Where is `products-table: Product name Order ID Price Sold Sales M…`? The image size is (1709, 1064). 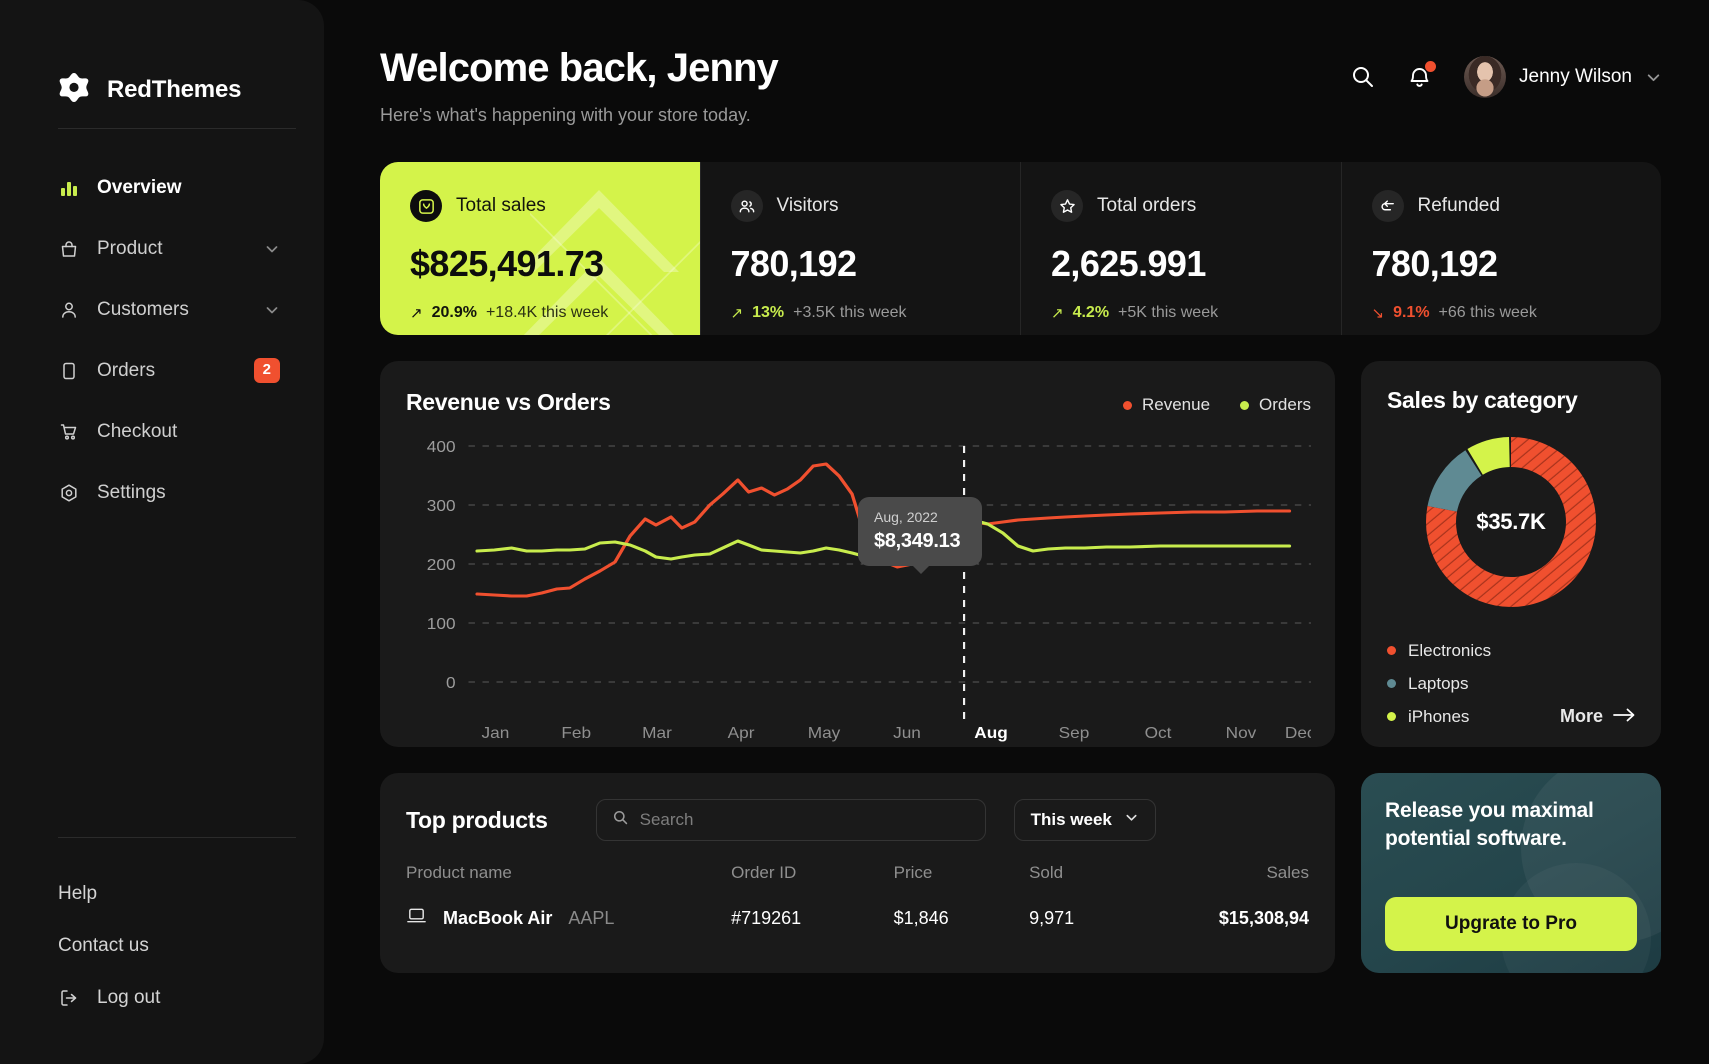 products-table: Product name Order ID Price Sold Sales M… is located at coordinates (857, 897).